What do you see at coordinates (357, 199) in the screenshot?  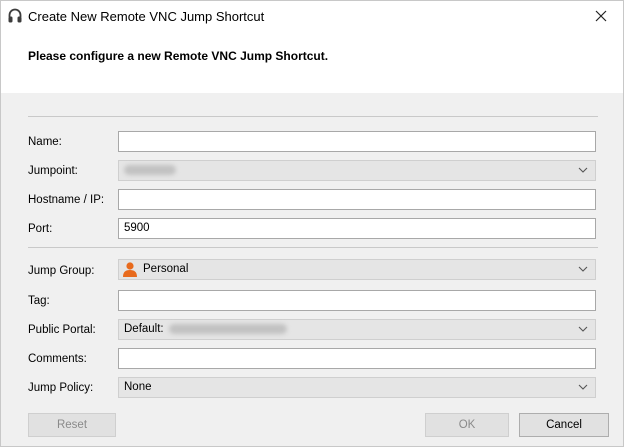 I see `hostname-input` at bounding box center [357, 199].